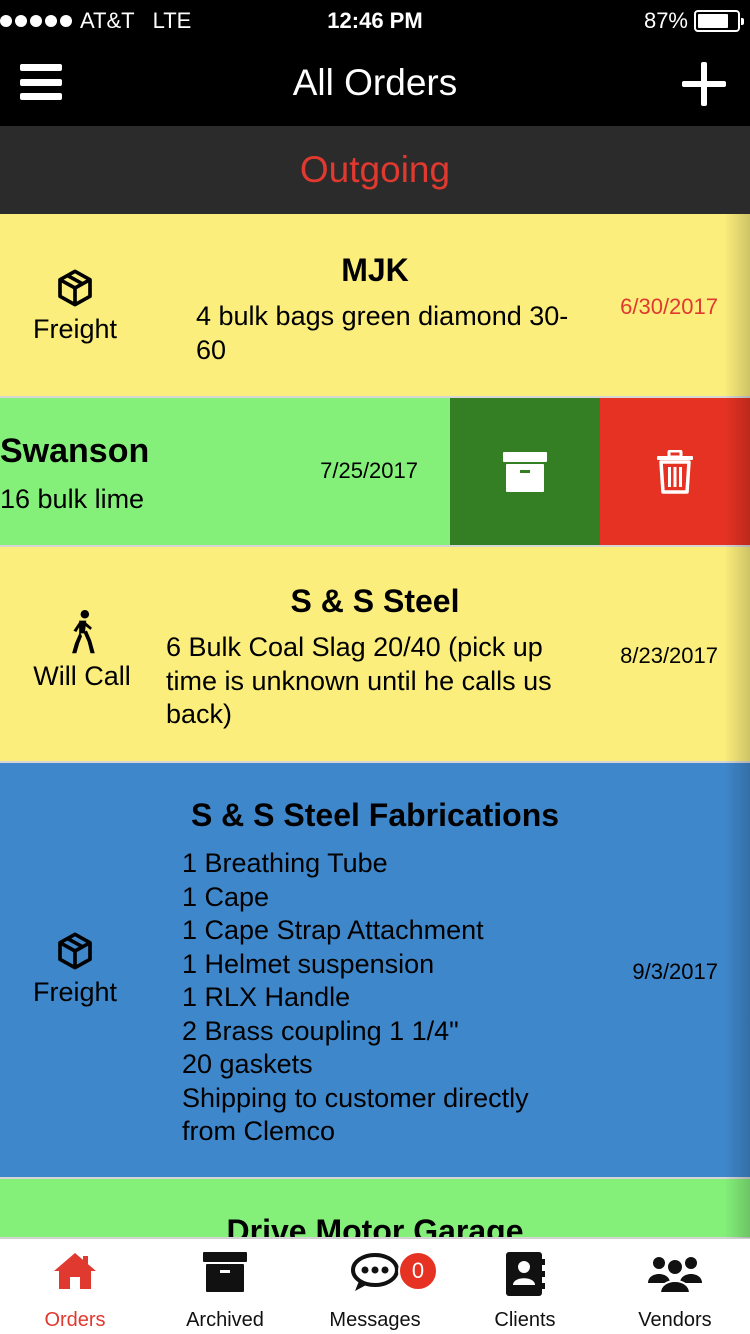  I want to click on client-name: S & S Steel, so click(375, 601).